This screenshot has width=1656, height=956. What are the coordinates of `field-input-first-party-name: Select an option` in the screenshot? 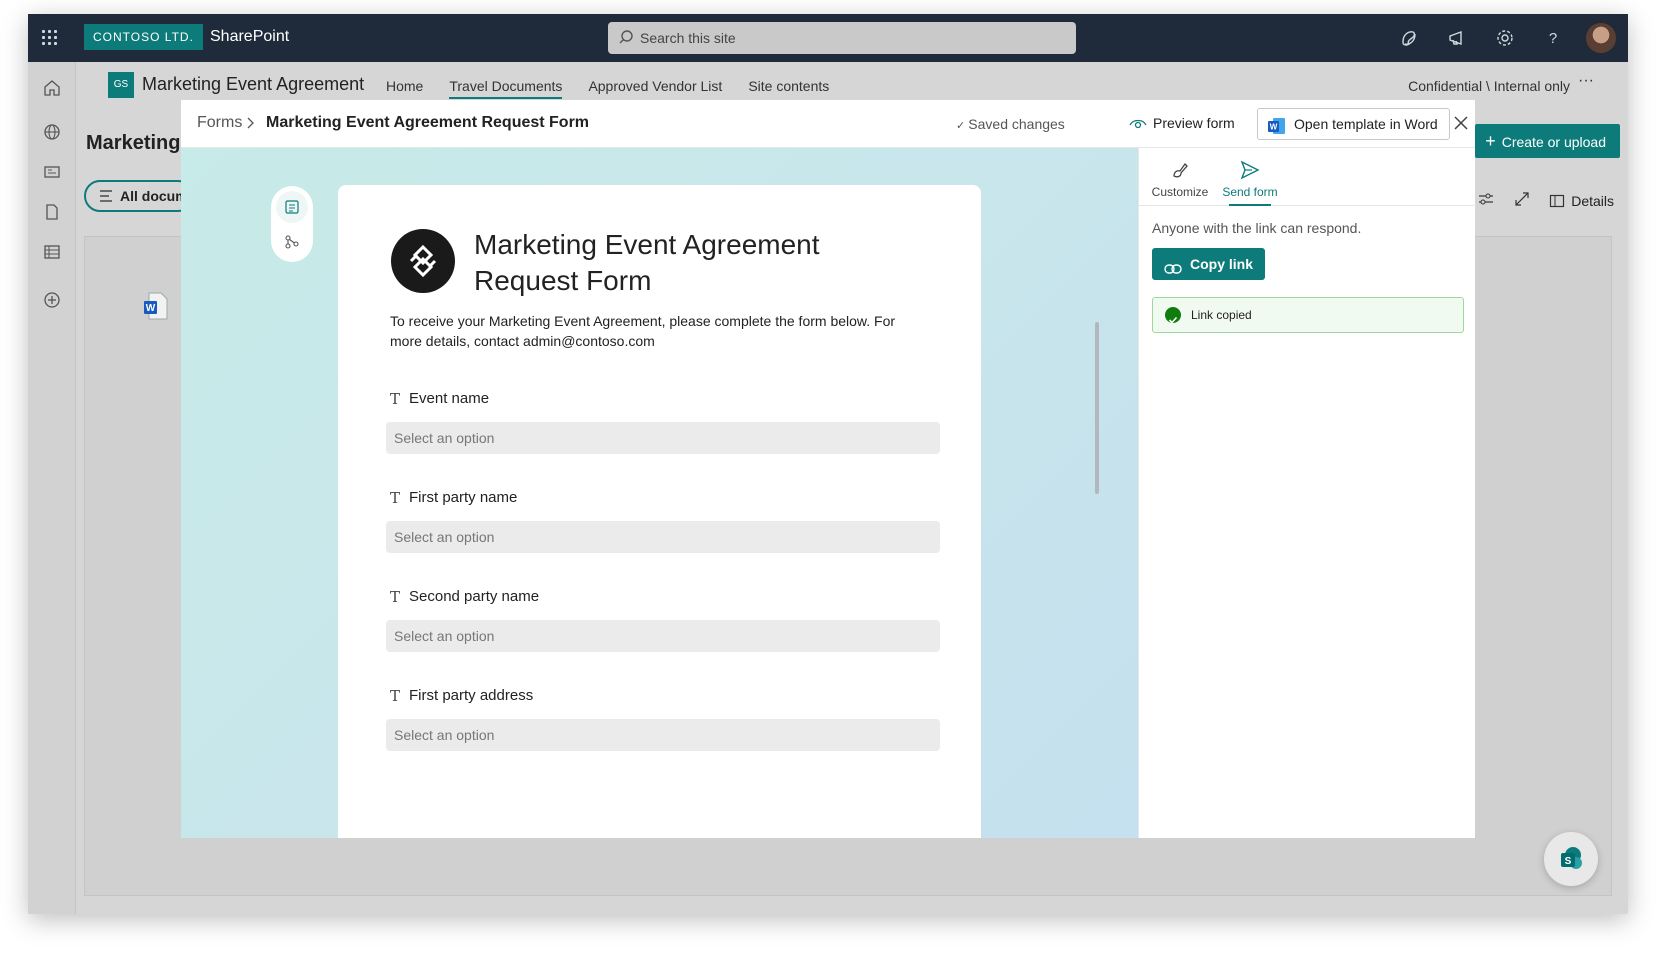 It's located at (663, 537).